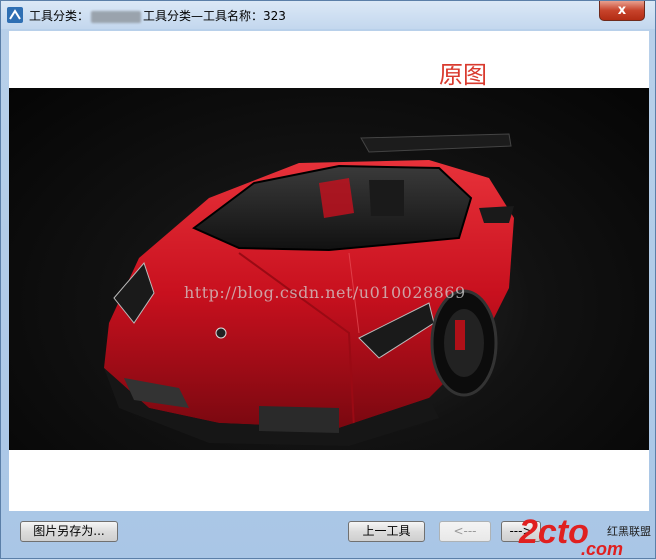 This screenshot has width=656, height=560. I want to click on logo-brand: 2cto, so click(553, 532).